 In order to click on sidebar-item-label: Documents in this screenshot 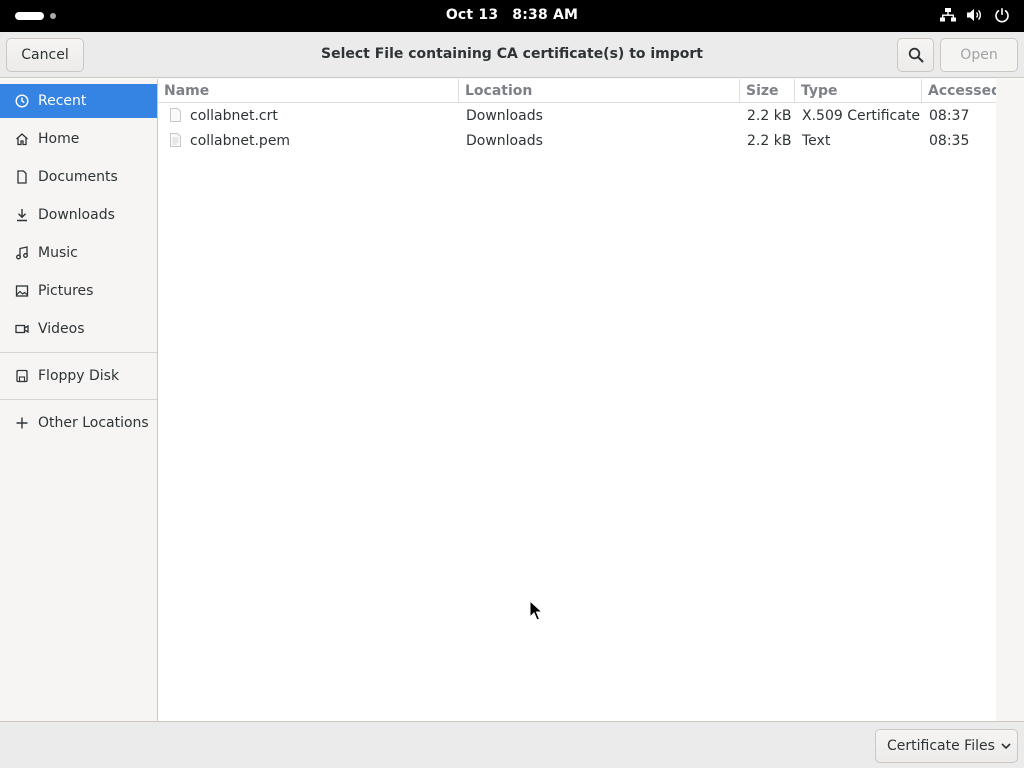, I will do `click(78, 177)`.